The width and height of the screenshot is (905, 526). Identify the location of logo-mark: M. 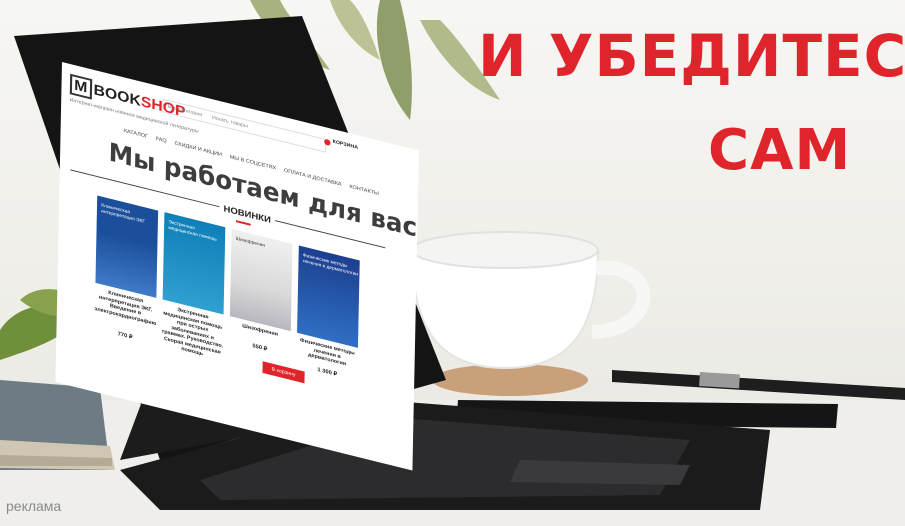
(80, 86).